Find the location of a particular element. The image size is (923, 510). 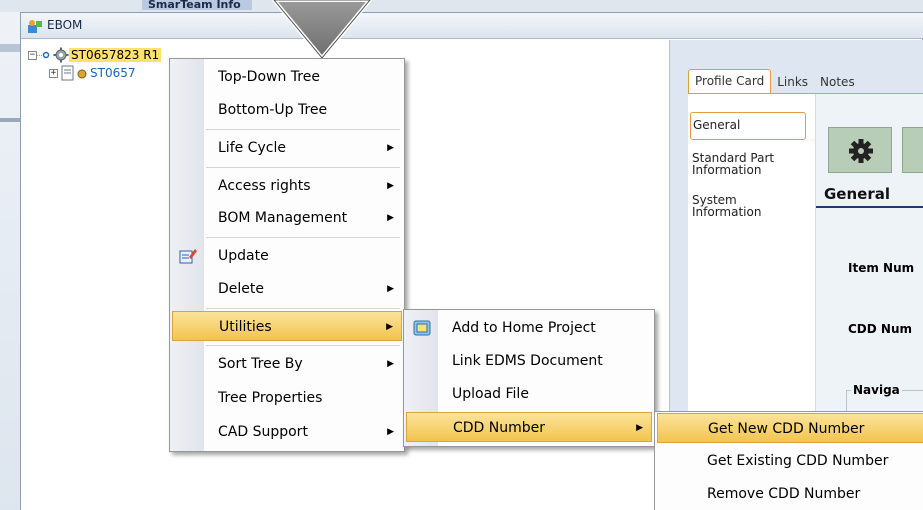

gear-icon is located at coordinates (861, 151).